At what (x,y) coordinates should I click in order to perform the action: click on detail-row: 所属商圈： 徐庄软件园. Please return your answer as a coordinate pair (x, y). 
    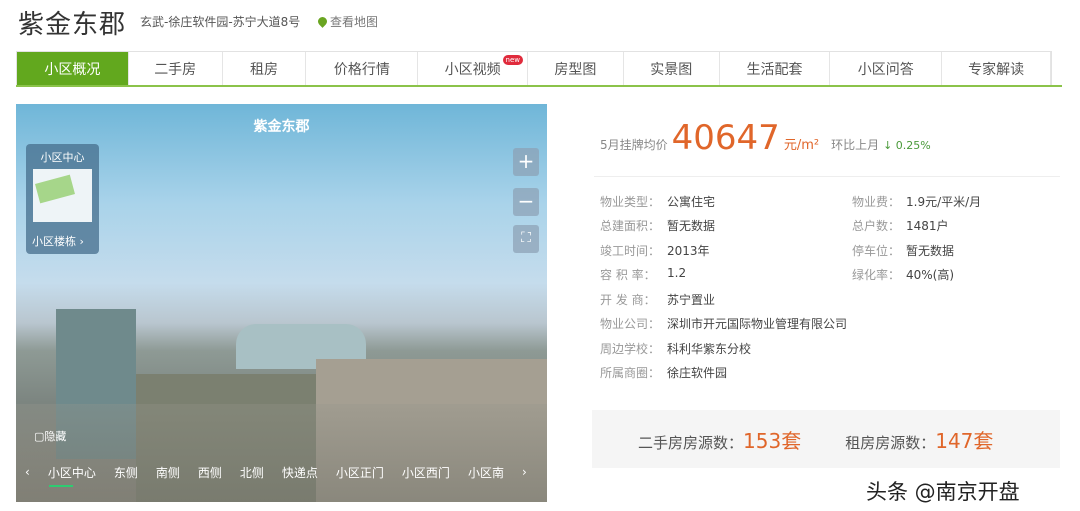
    Looking at the image, I should click on (663, 372).